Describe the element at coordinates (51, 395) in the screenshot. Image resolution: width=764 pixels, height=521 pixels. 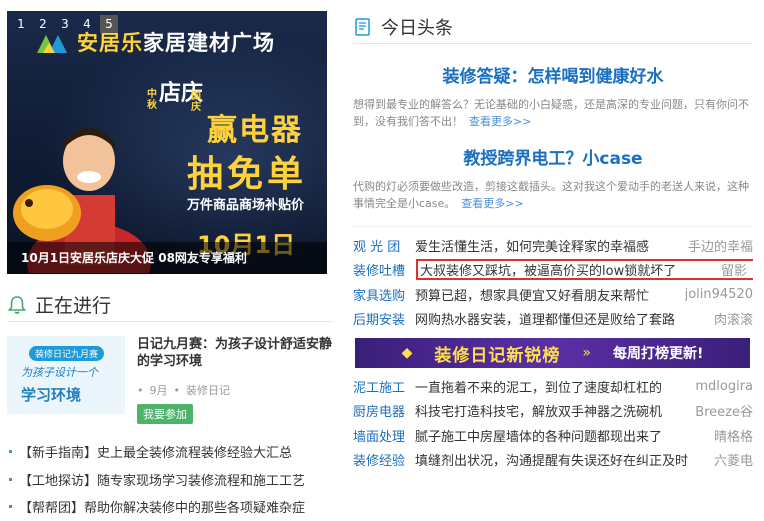
I see `thumb-line-2: 学习环境` at that location.